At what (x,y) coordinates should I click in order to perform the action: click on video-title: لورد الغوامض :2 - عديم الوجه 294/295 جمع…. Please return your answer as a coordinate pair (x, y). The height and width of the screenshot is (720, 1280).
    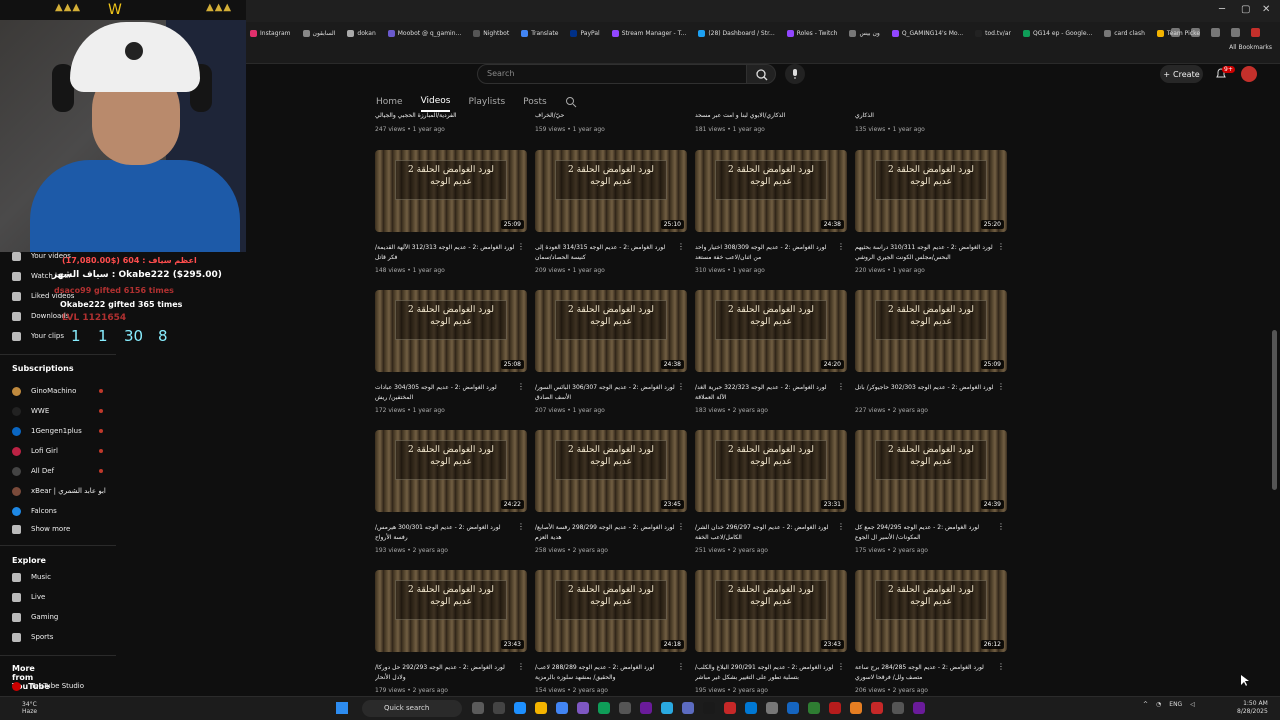
    Looking at the image, I should click on (925, 533).